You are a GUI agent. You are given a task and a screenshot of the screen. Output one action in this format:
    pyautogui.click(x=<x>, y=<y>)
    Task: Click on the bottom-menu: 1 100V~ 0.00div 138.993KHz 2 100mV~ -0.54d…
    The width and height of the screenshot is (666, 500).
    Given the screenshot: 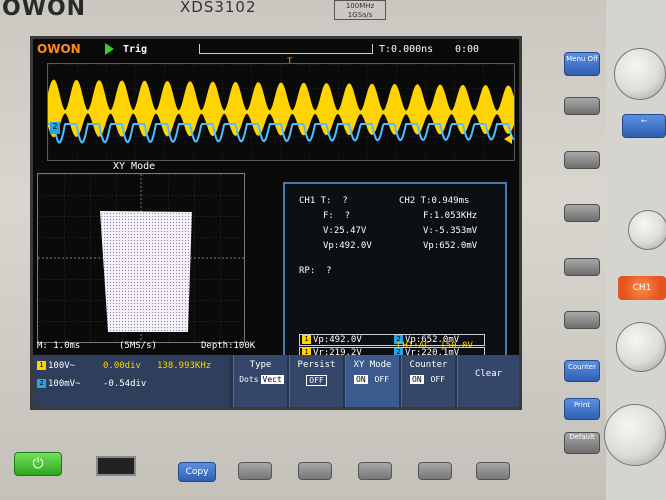 What is the action you would take?
    pyautogui.click(x=276, y=381)
    